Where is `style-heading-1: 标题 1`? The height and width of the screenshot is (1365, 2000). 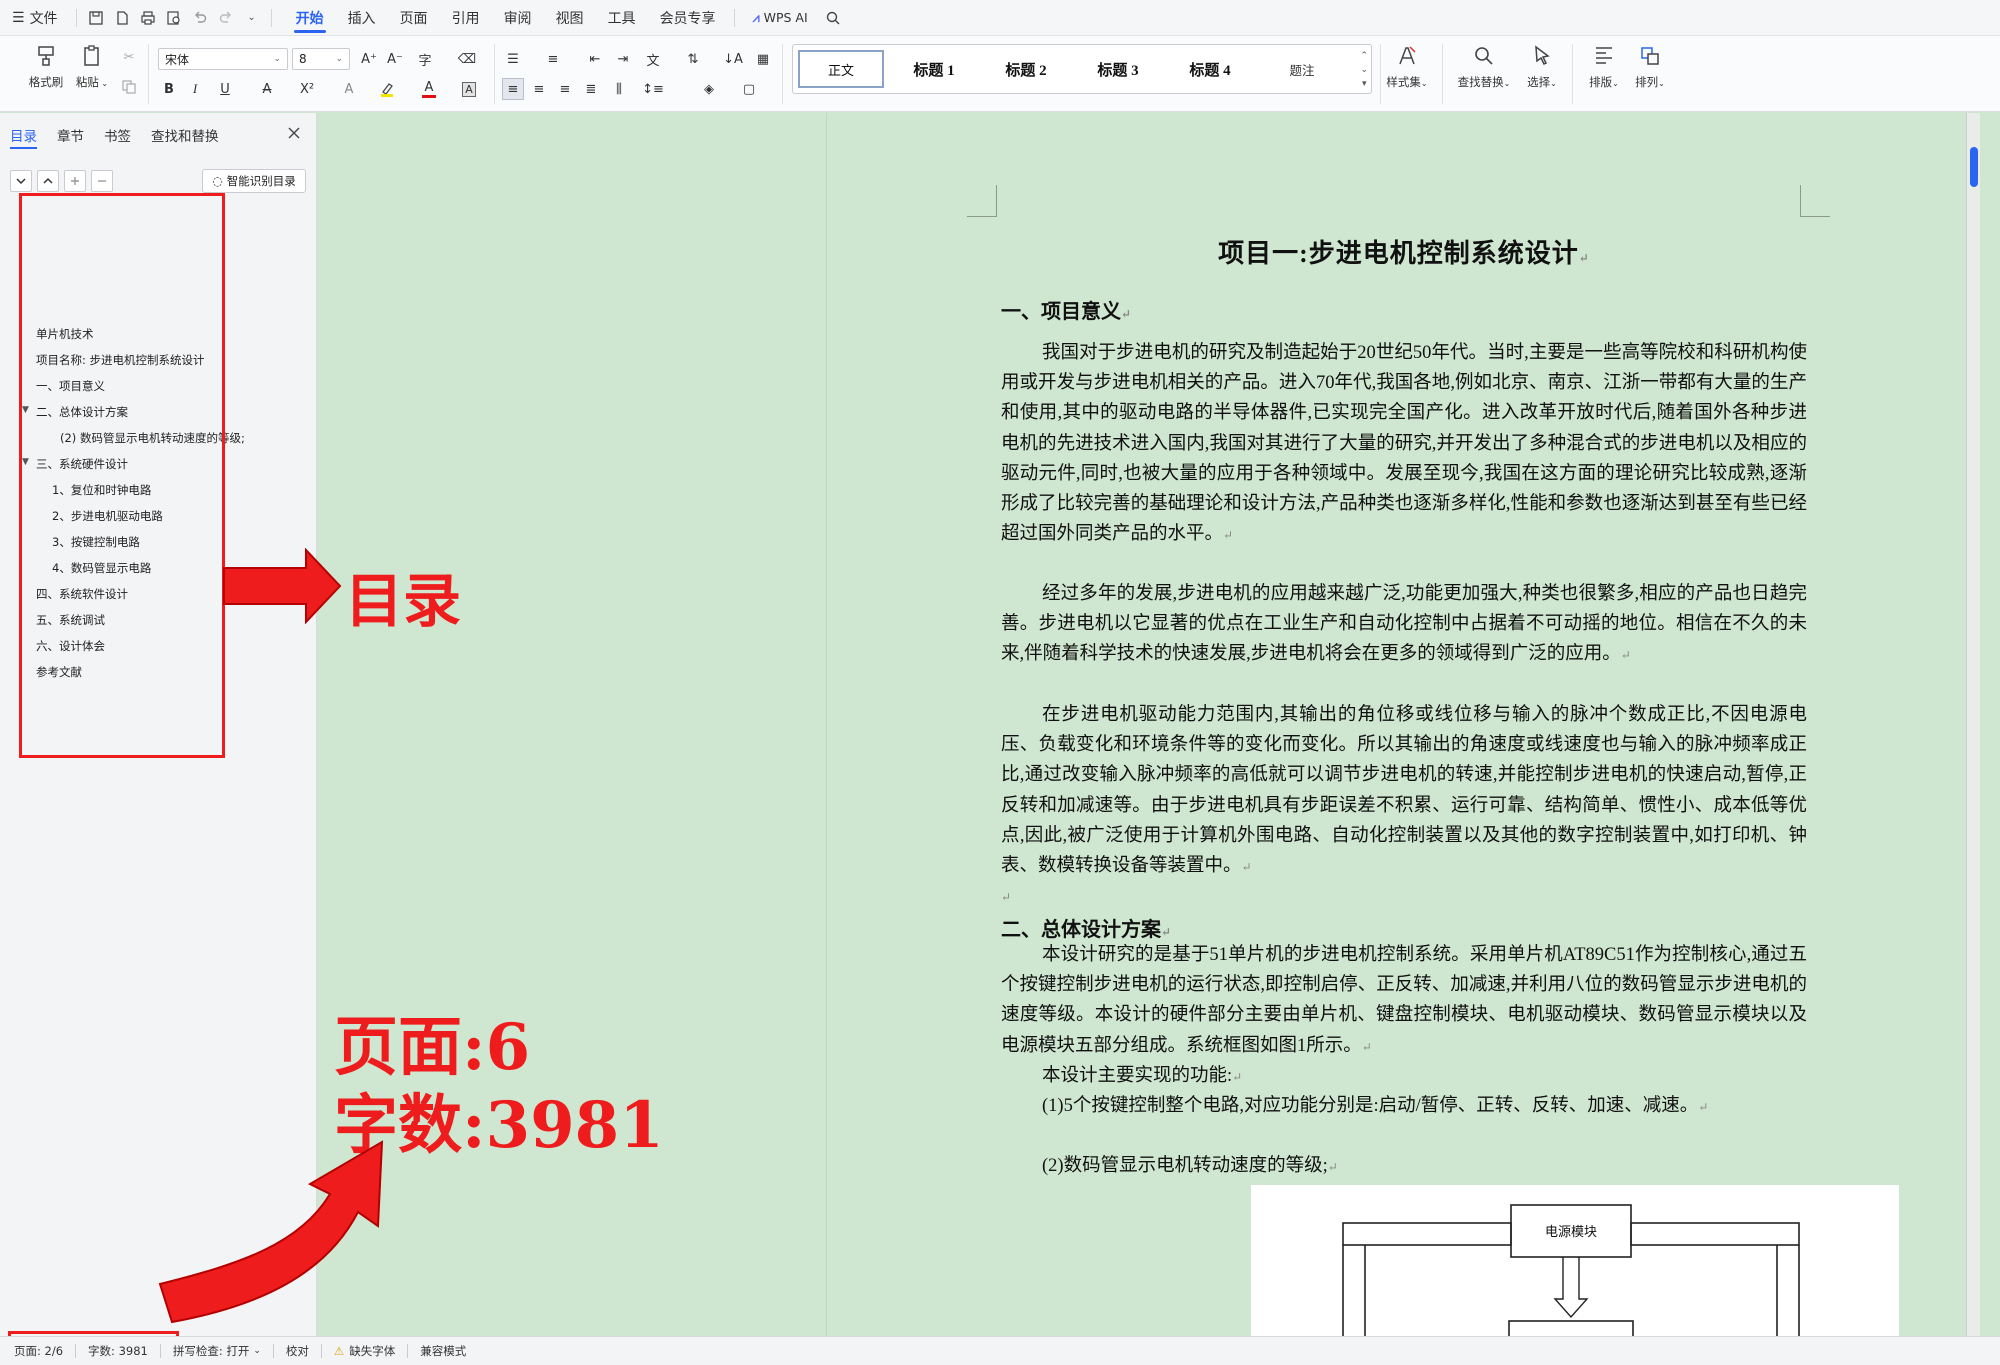
style-heading-1: 标题 1 is located at coordinates (934, 69).